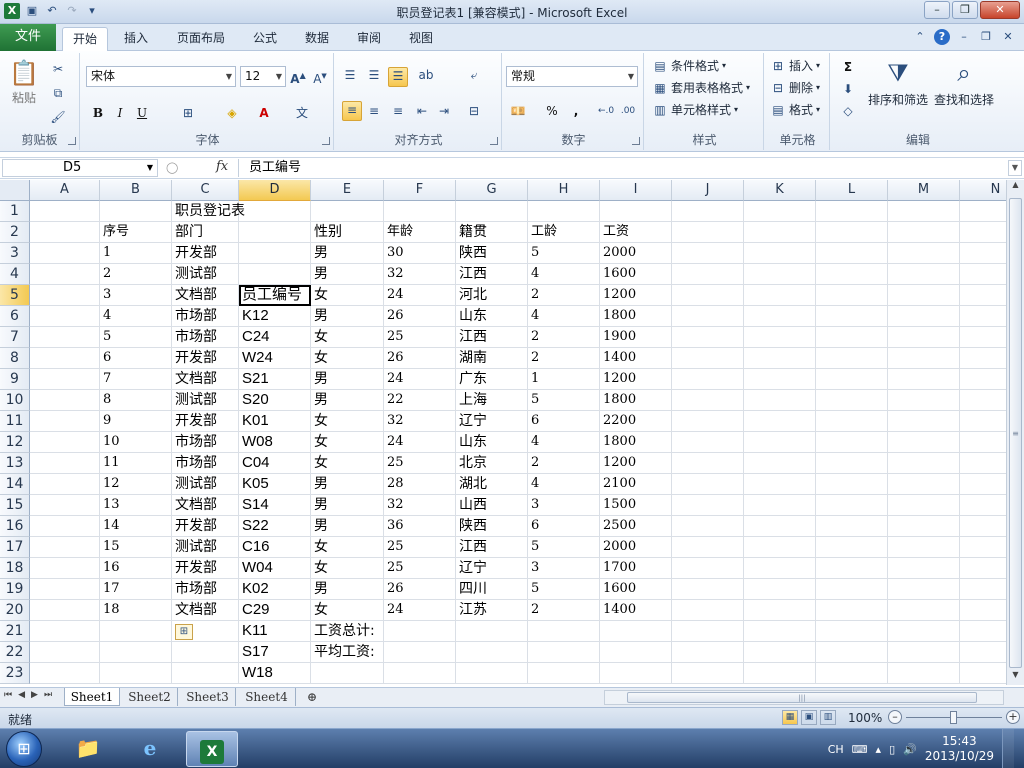  Describe the element at coordinates (606, 111) in the screenshot. I see `increase-decimal-icon: ←.0` at that location.